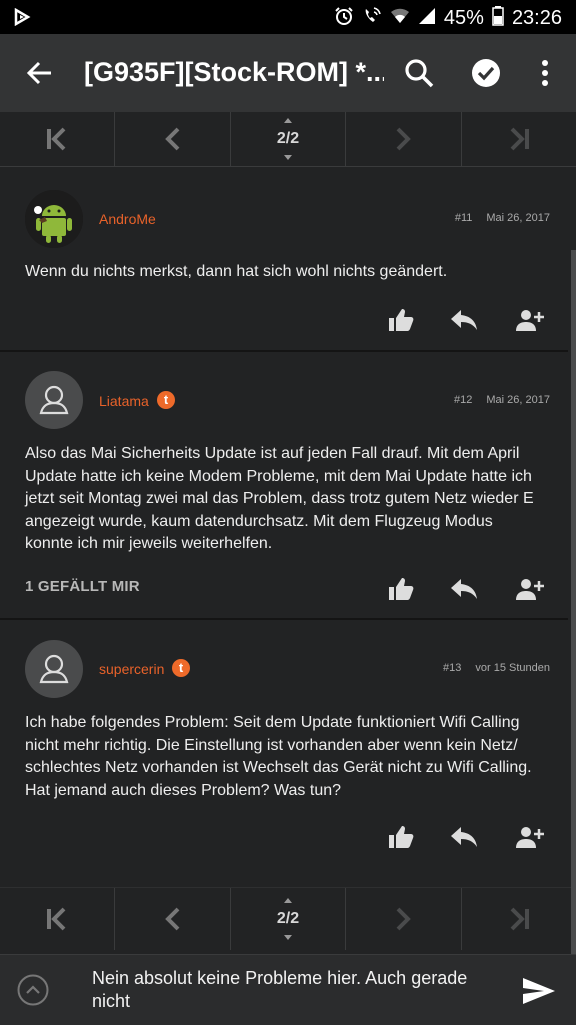 The height and width of the screenshot is (1025, 576). I want to click on username: AndroMe, so click(127, 219).